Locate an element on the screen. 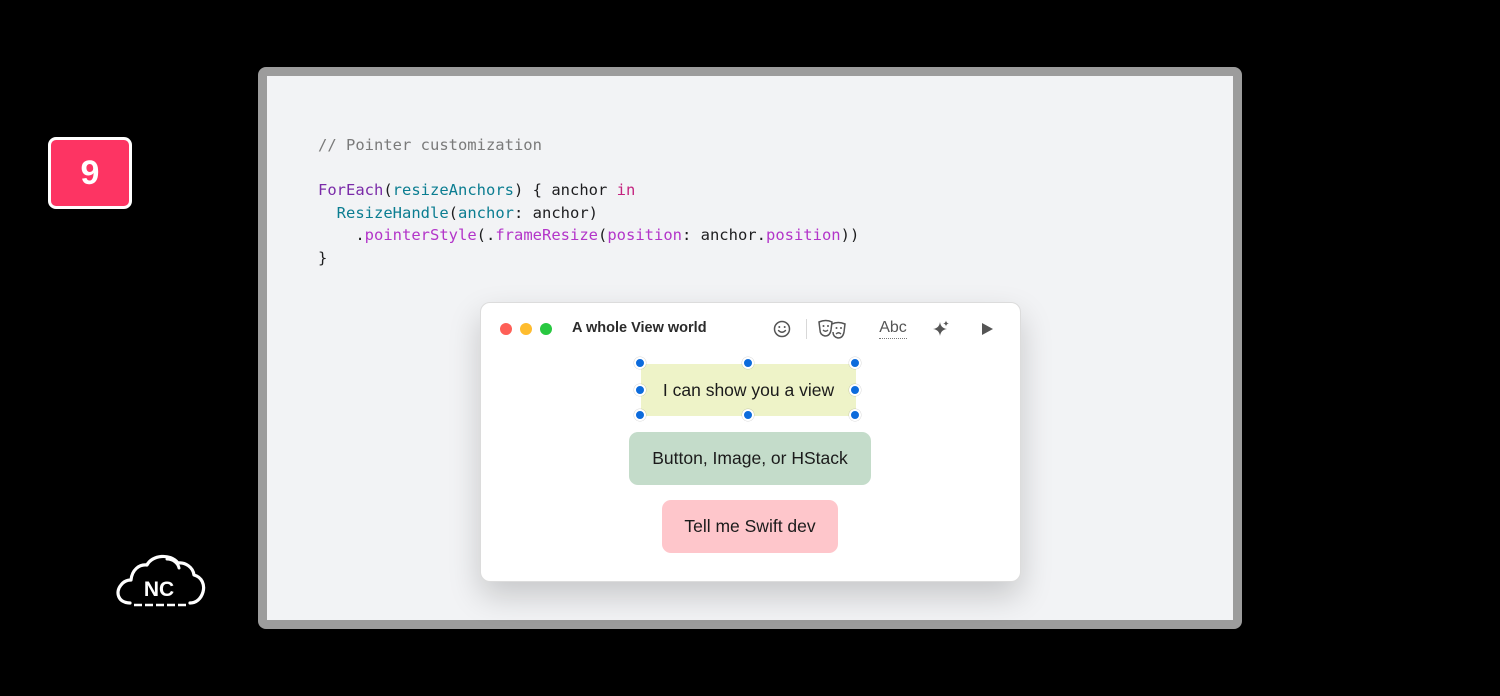  code-resize-handle: ResizeHandle is located at coordinates (392, 212).